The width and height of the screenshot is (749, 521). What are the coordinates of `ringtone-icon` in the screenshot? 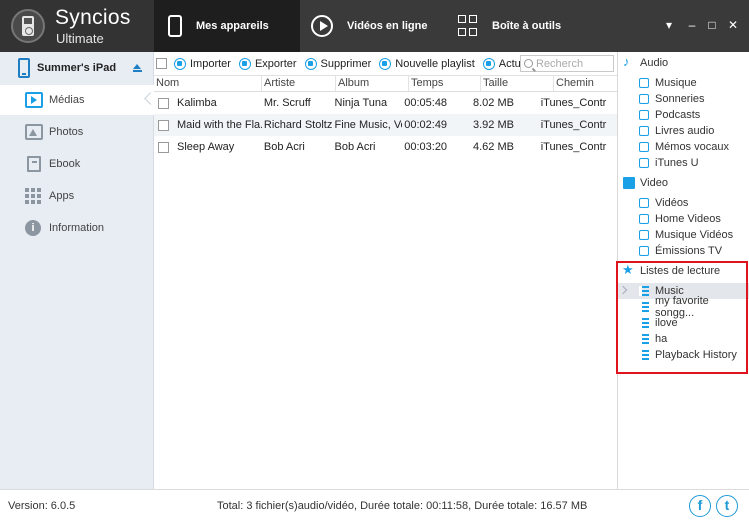 It's located at (644, 99).